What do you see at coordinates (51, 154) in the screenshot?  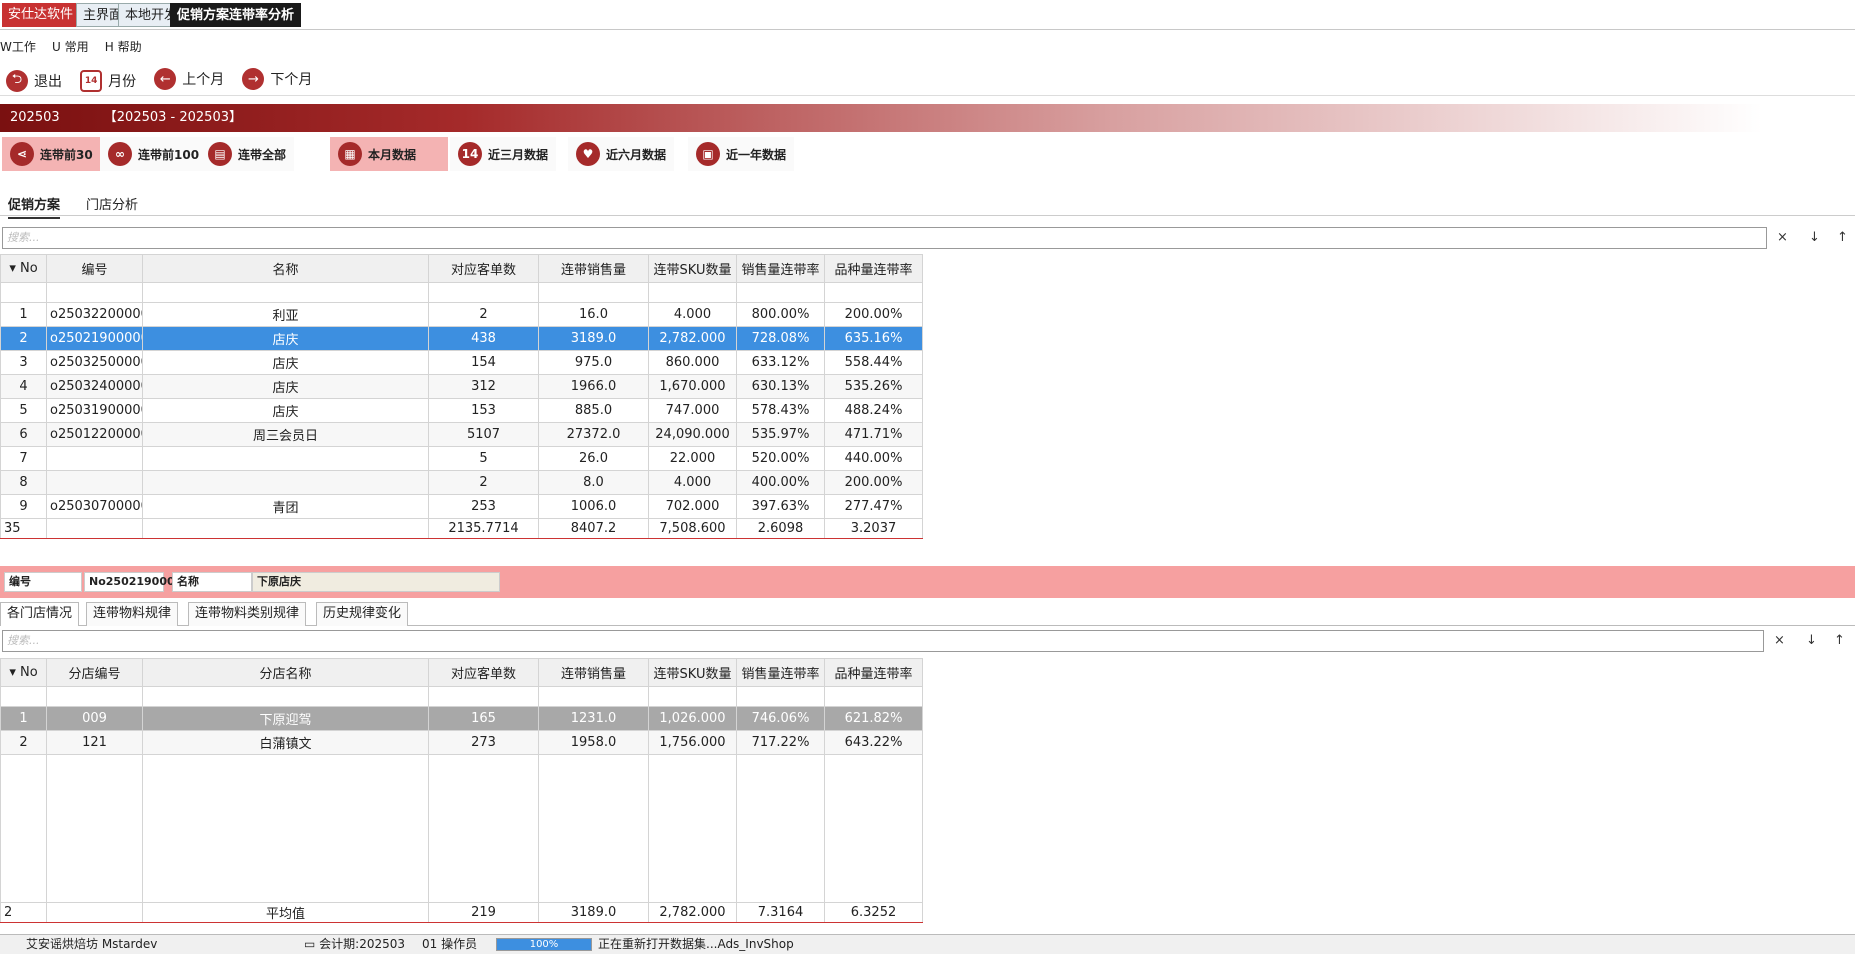 I see `filter-top30-button: ⋖ 连带前30` at bounding box center [51, 154].